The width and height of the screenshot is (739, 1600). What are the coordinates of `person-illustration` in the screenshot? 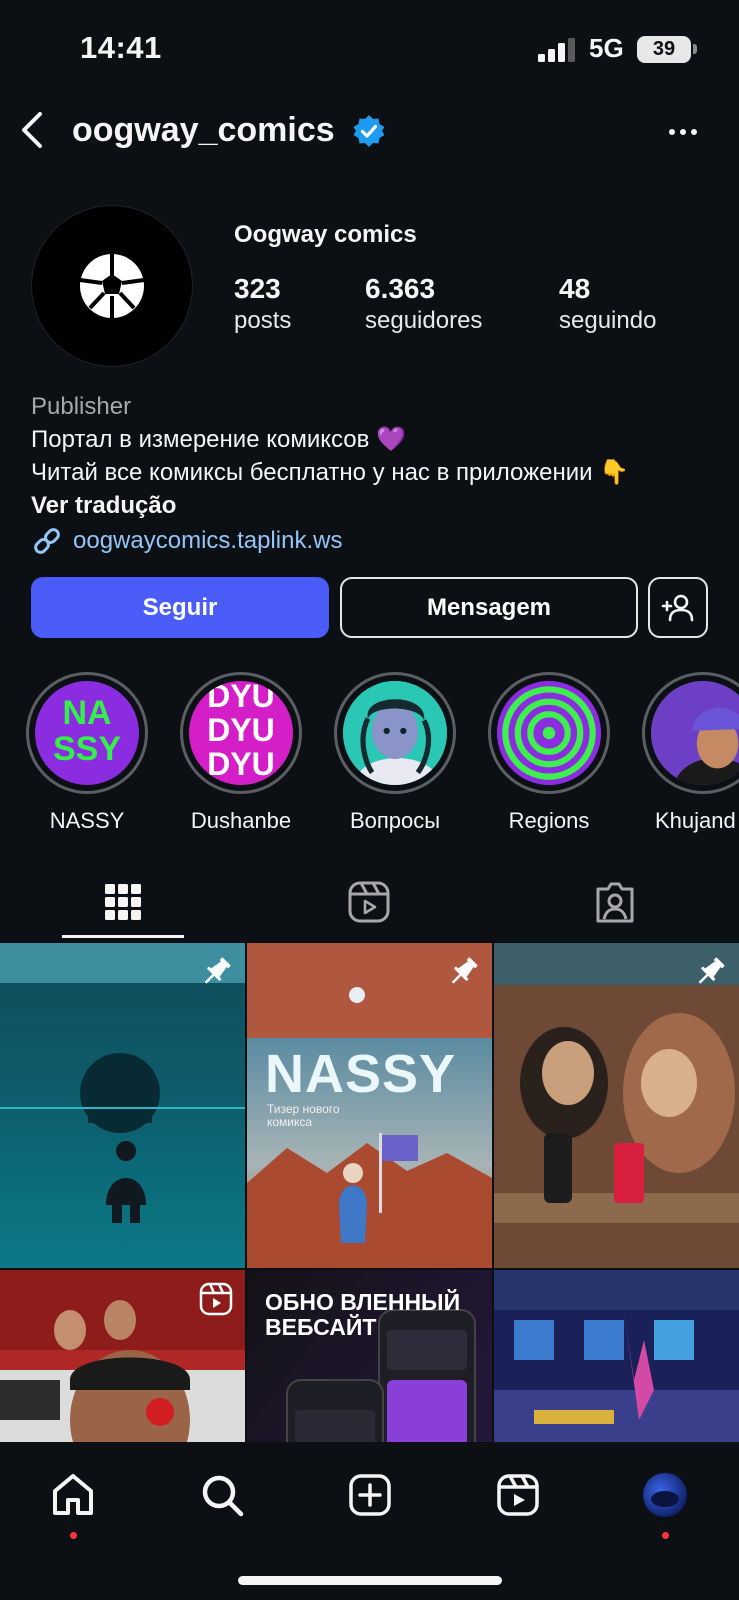 It's located at (695, 733).